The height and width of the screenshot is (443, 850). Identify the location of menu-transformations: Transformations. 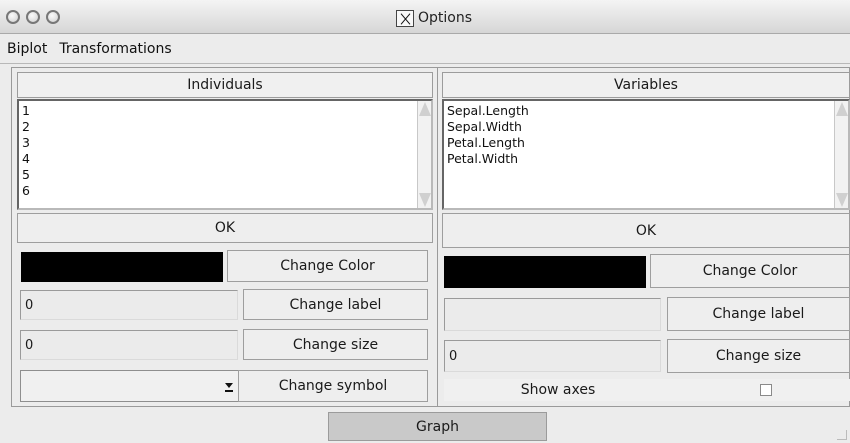
(115, 49).